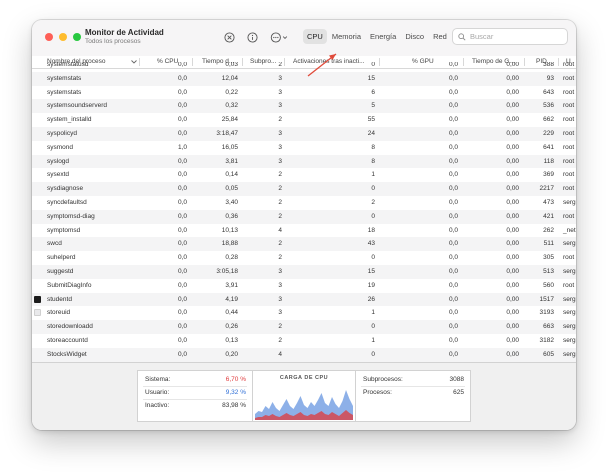 This screenshot has height=472, width=608. What do you see at coordinates (64, 92) in the screenshot?
I see `process-name: systemstats` at bounding box center [64, 92].